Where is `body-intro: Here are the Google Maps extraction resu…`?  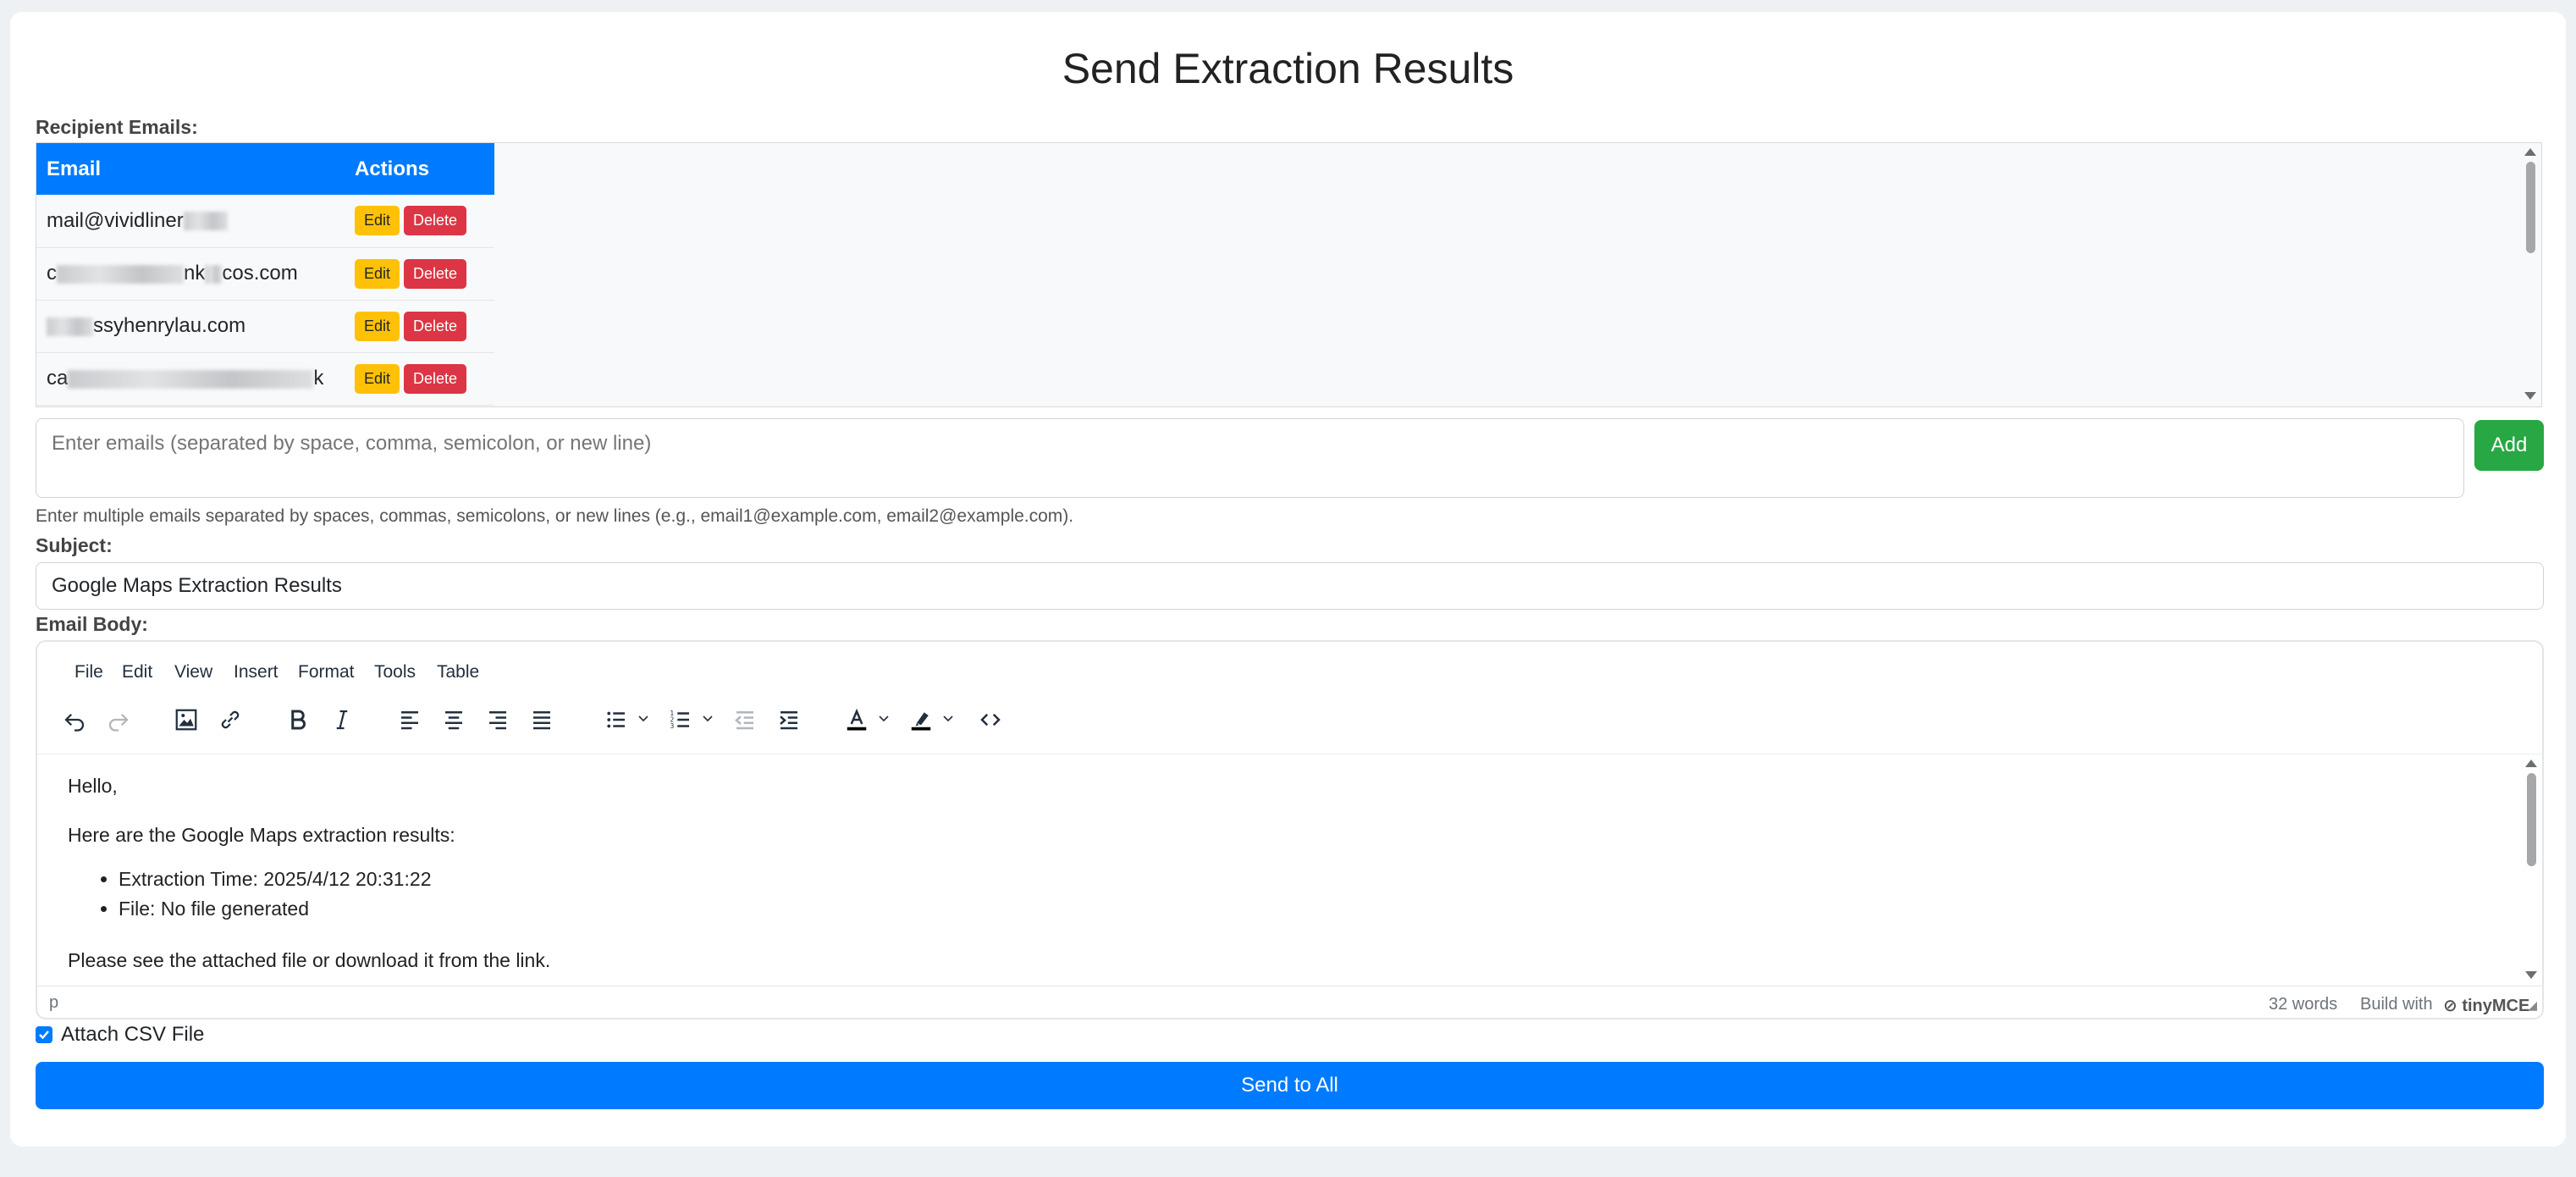
body-intro: Here are the Google Maps extraction resu… is located at coordinates (261, 835).